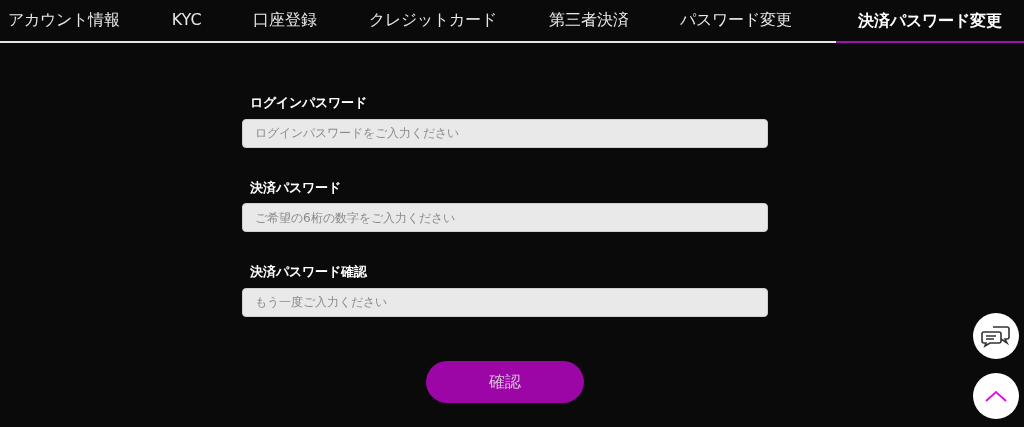 The height and width of the screenshot is (427, 1024). I want to click on field-label: 決済パスワード, so click(296, 187).